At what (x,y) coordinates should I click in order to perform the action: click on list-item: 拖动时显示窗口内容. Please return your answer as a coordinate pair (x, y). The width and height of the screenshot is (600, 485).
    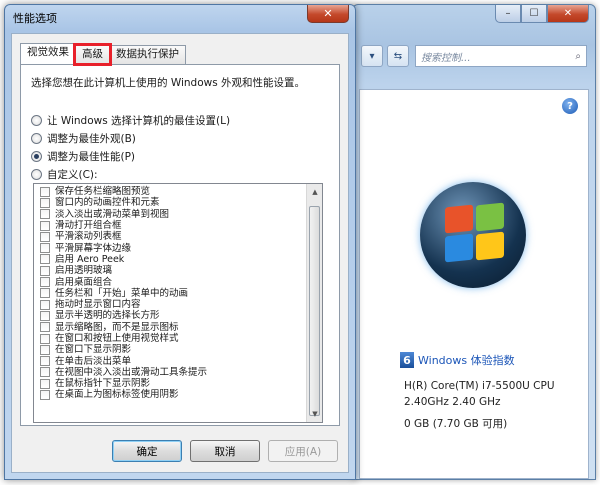
    Looking at the image, I should click on (170, 304).